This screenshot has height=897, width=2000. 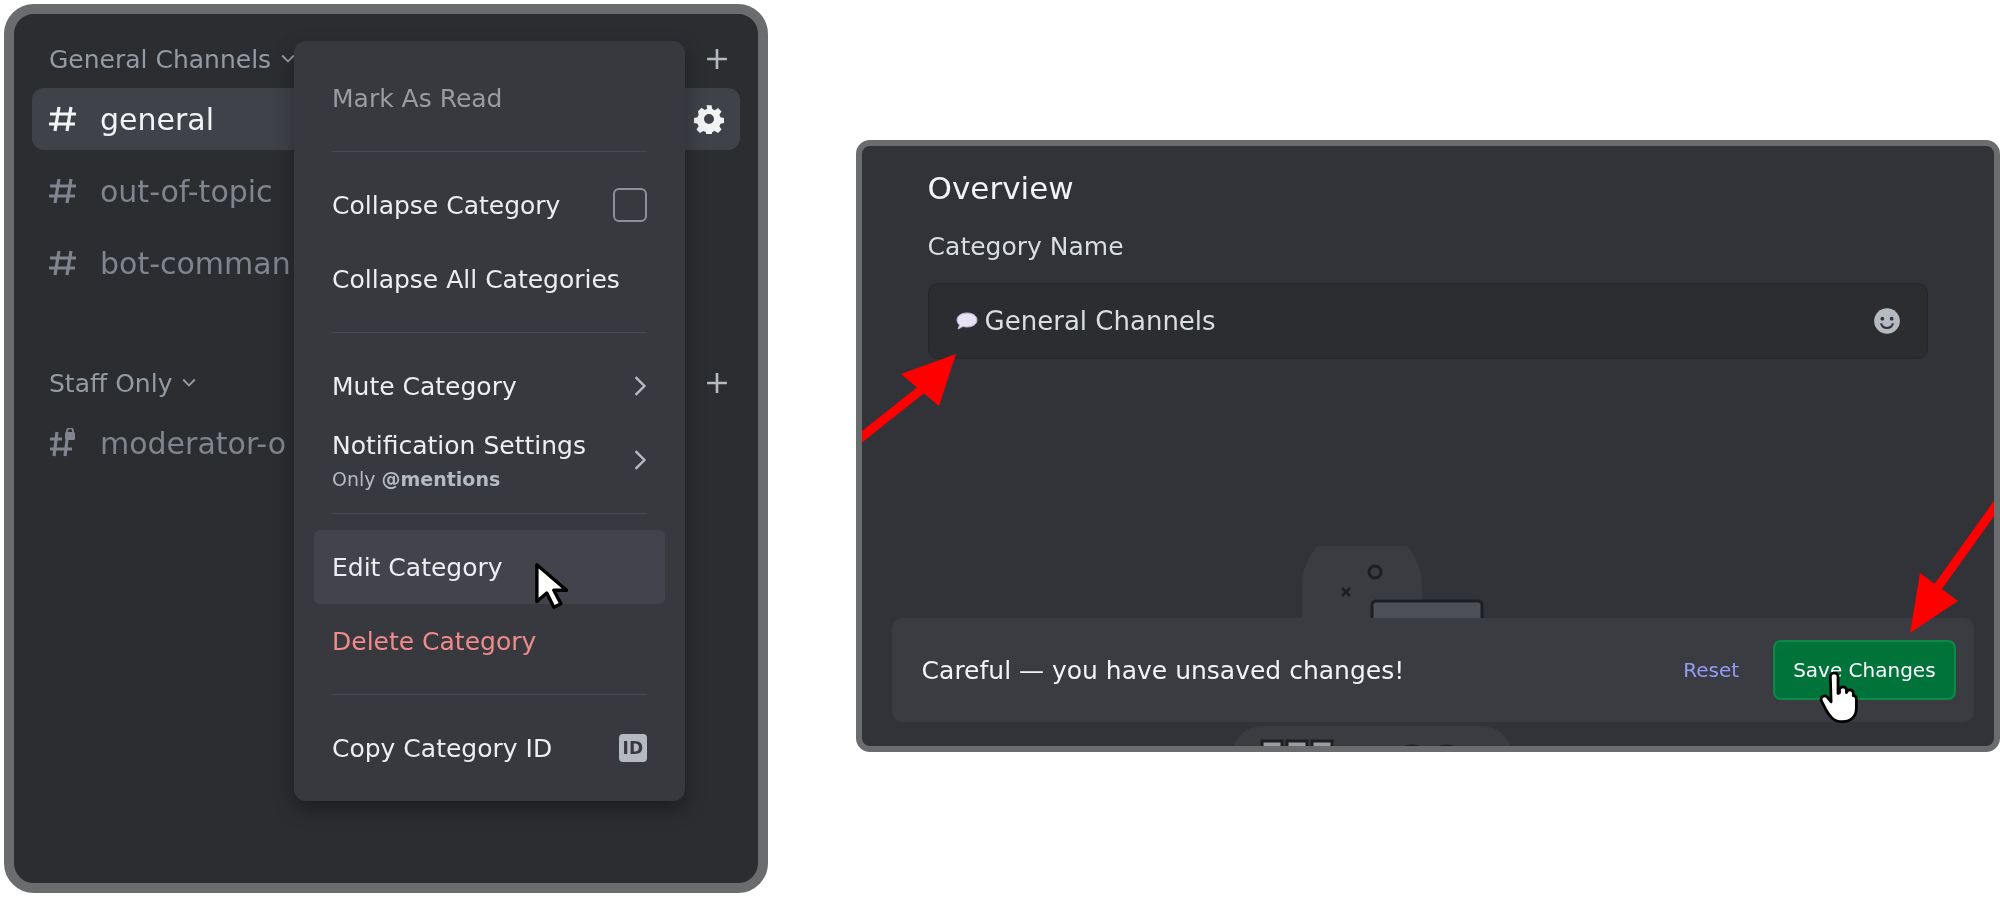 I want to click on field-label: Category Name, so click(x=1026, y=246).